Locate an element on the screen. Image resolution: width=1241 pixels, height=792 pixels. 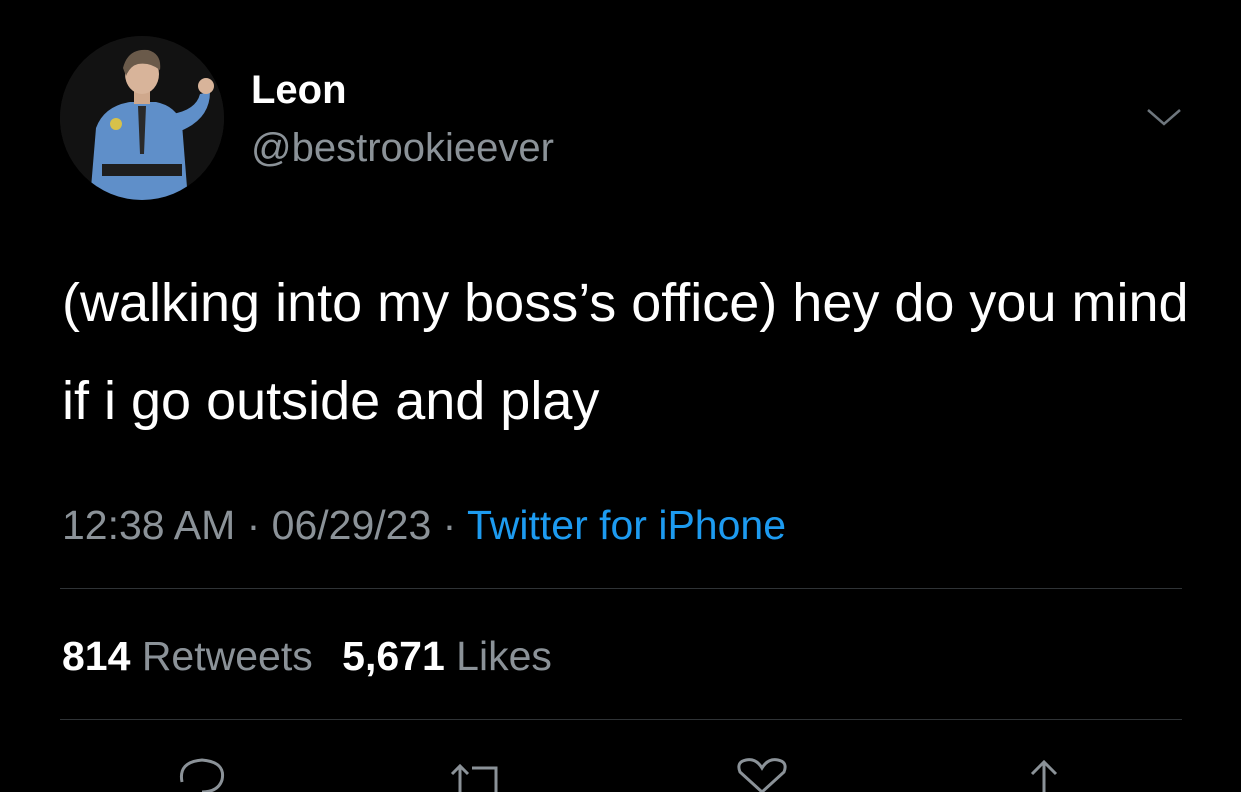
tweet-stats: 814 Retweets 5,671 Likes is located at coordinates (307, 656).